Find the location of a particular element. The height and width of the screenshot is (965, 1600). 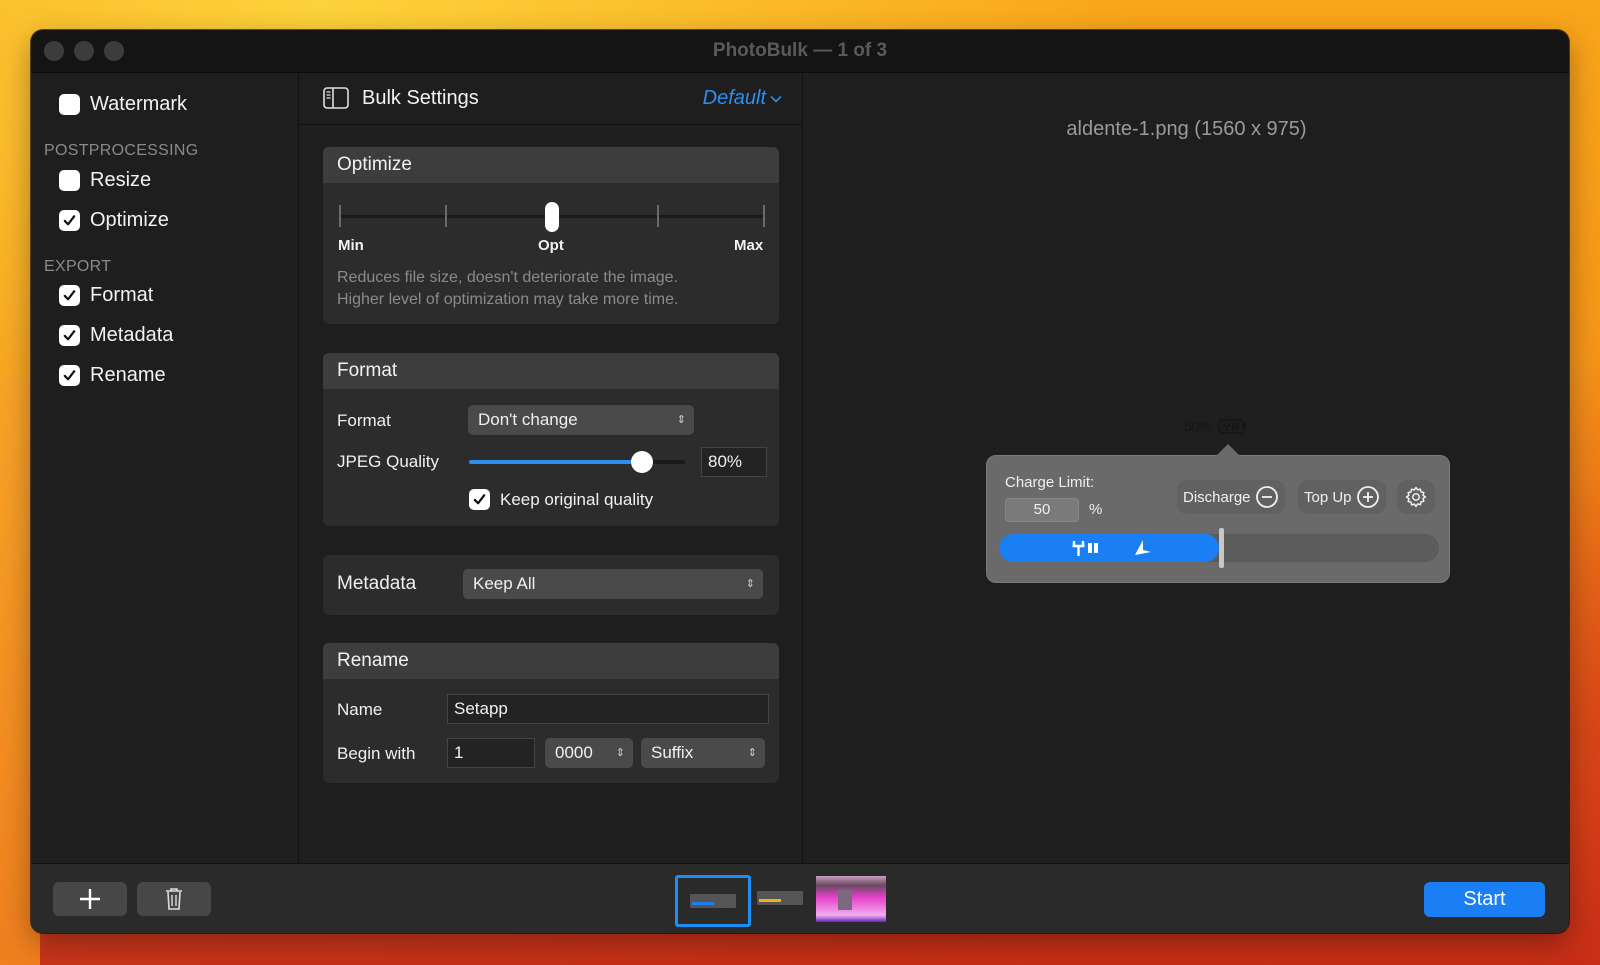

keep-original-quality-label: Keep original quality is located at coordinates (577, 499).